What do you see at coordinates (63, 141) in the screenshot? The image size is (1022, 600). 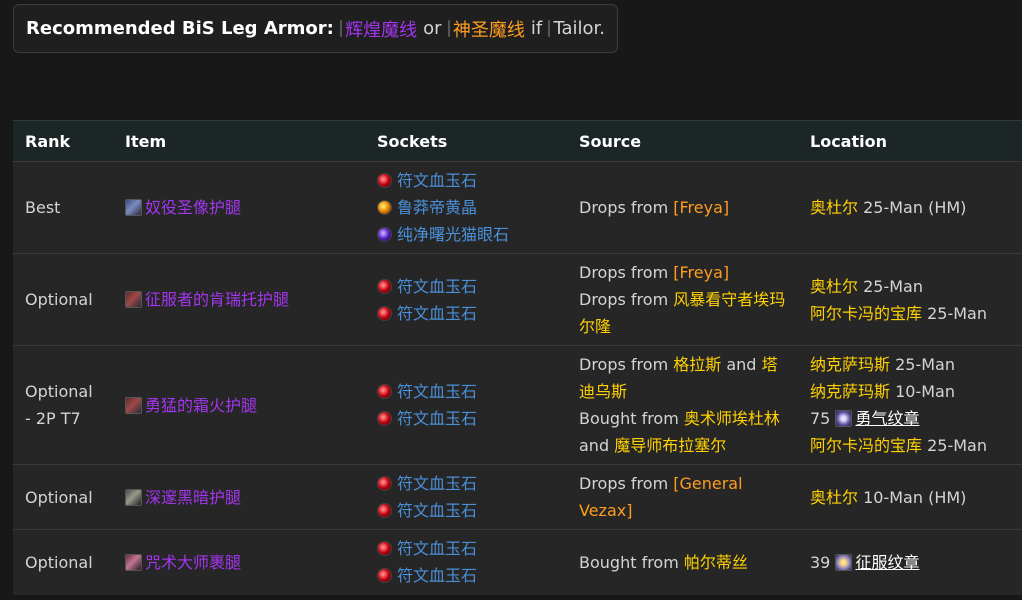 I see `header-rank: Rank` at bounding box center [63, 141].